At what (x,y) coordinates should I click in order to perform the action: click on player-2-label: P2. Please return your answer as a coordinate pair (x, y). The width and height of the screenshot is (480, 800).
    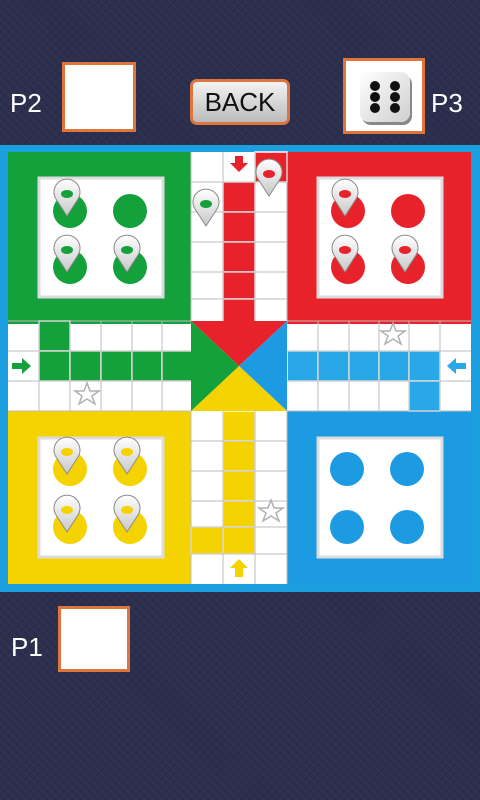
    Looking at the image, I should click on (26, 103).